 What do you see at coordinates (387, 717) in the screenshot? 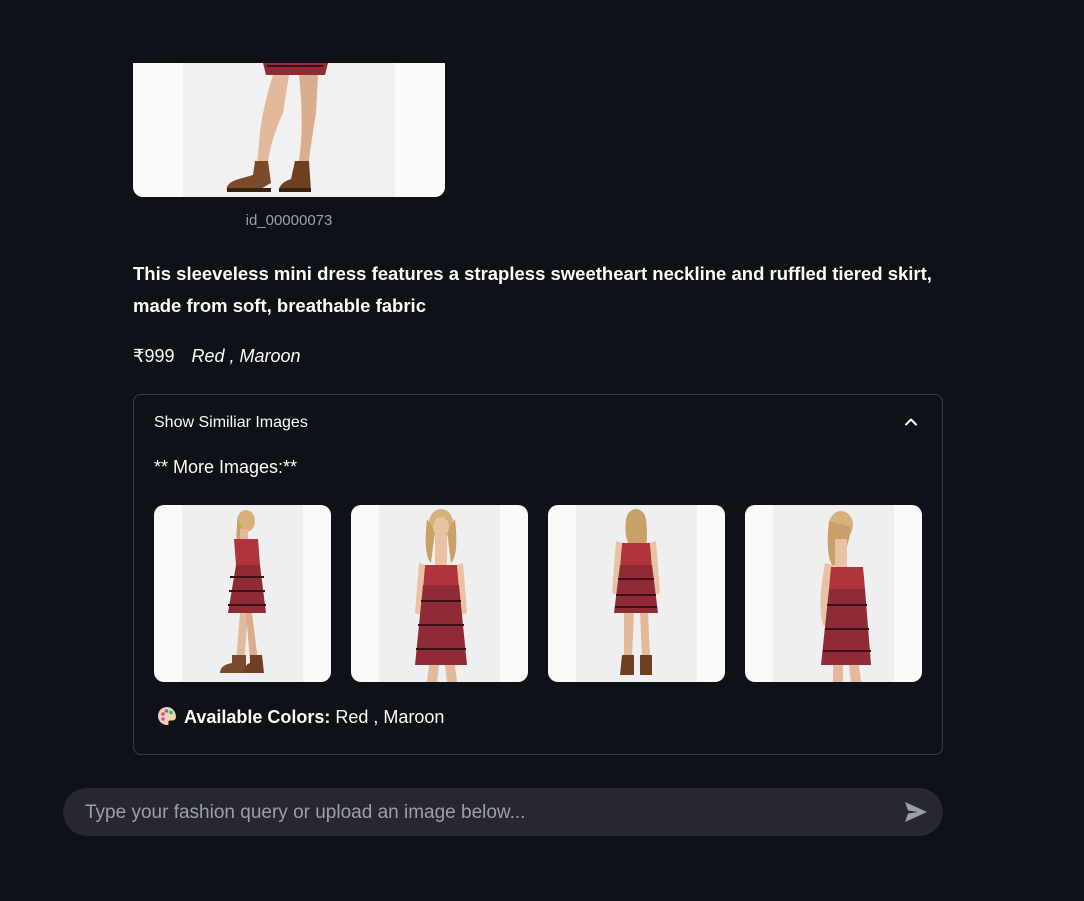
I see `available-colors-value: Red , Maroon` at bounding box center [387, 717].